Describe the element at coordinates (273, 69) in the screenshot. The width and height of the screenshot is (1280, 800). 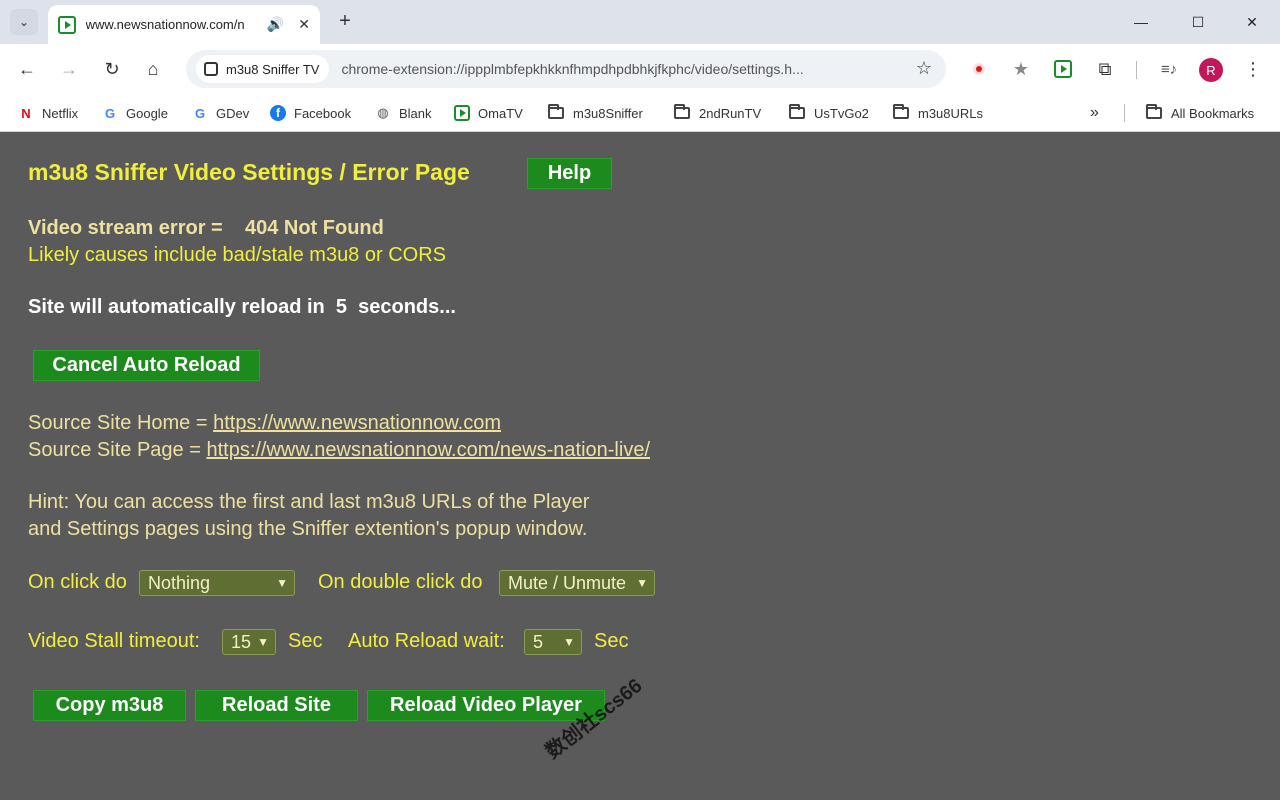
I see `extension-chip-label: m3u8 Sniffer TV` at that location.